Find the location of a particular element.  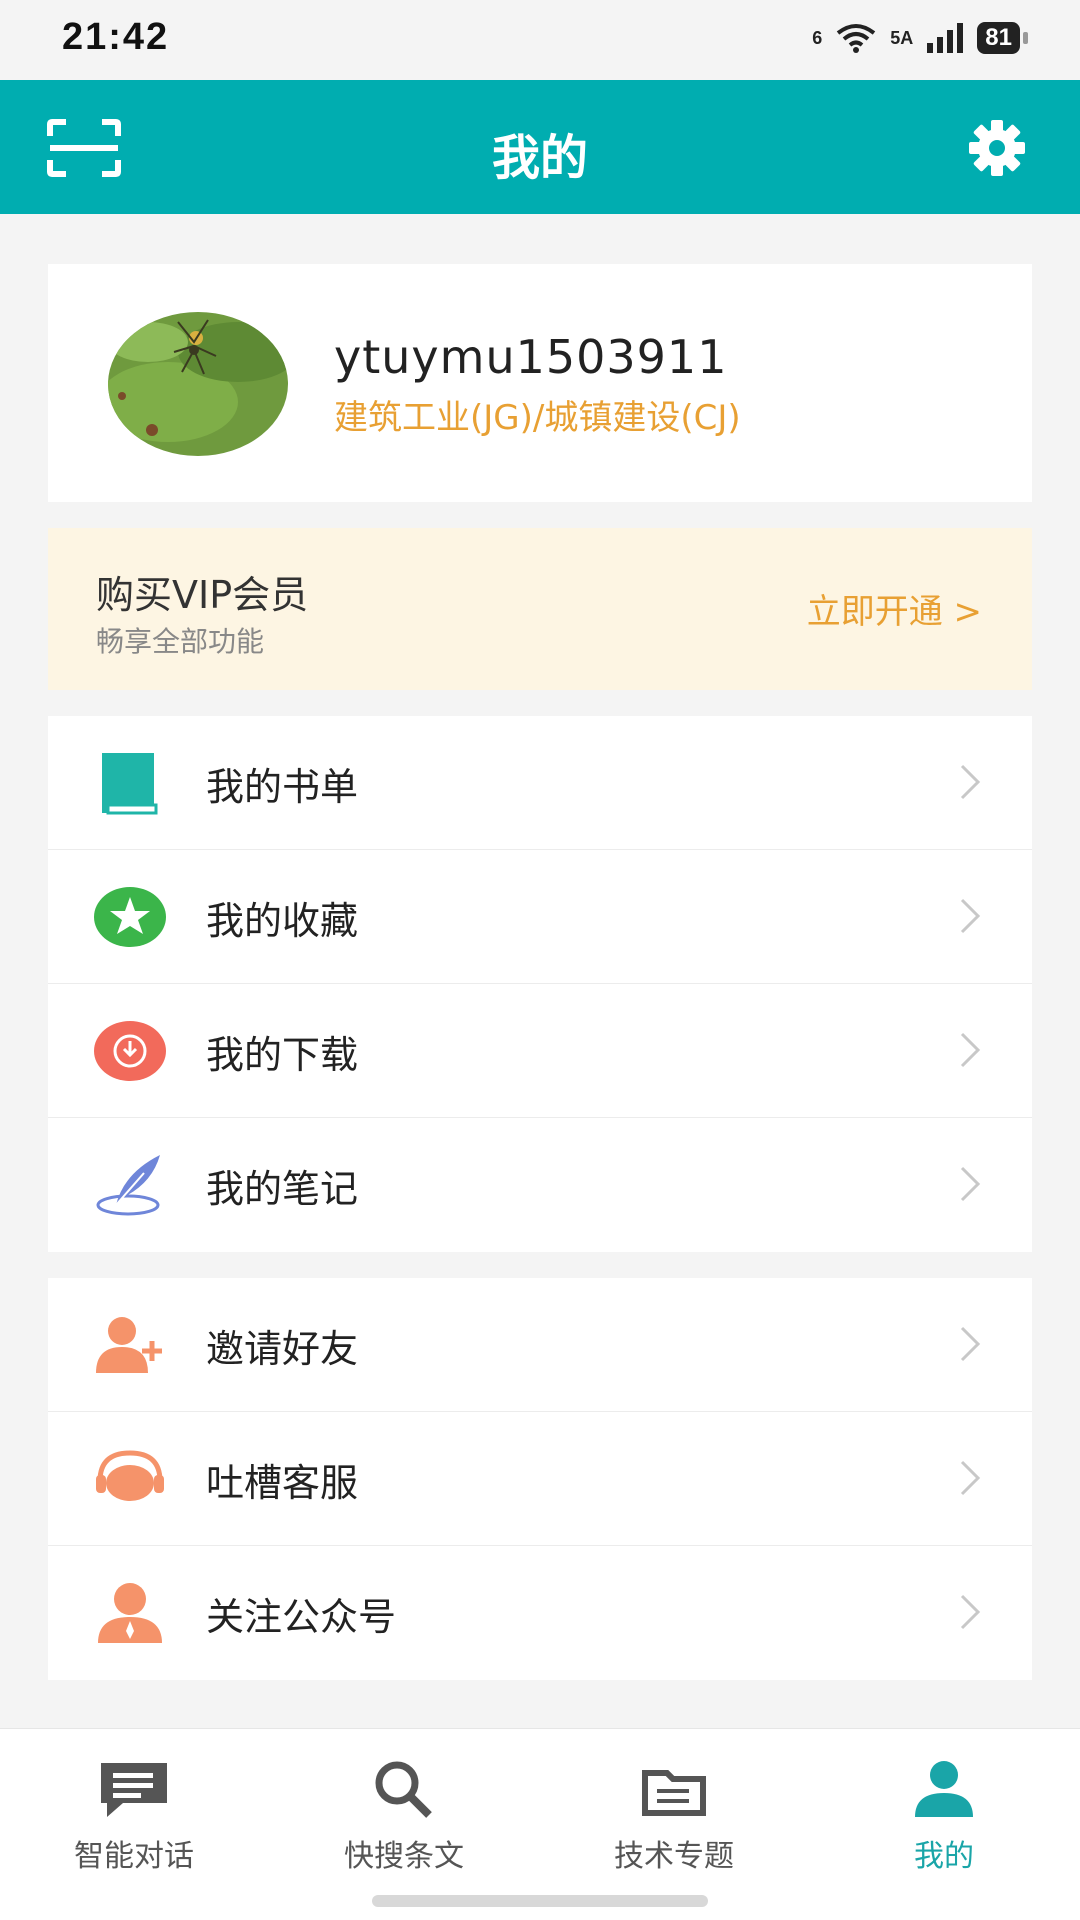

top-header: 我的 is located at coordinates (540, 147).